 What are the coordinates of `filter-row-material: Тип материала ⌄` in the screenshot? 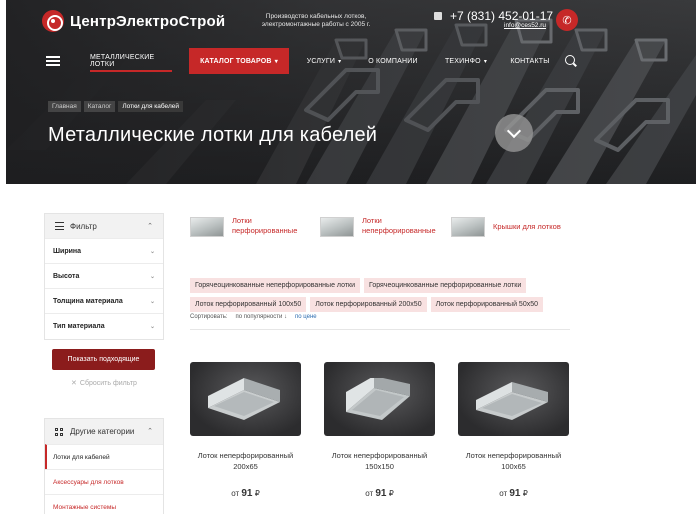 It's located at (104, 325).